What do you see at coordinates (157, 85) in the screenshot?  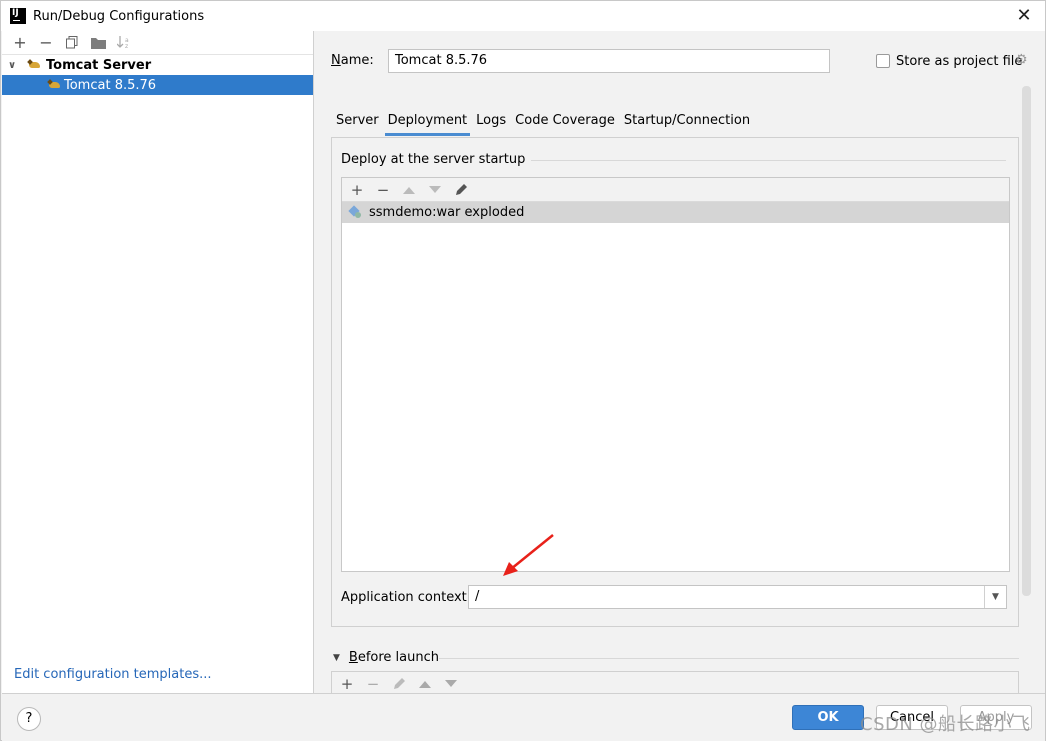 I see `tree-item-tomcat-config: Tomcat 8.5.76` at bounding box center [157, 85].